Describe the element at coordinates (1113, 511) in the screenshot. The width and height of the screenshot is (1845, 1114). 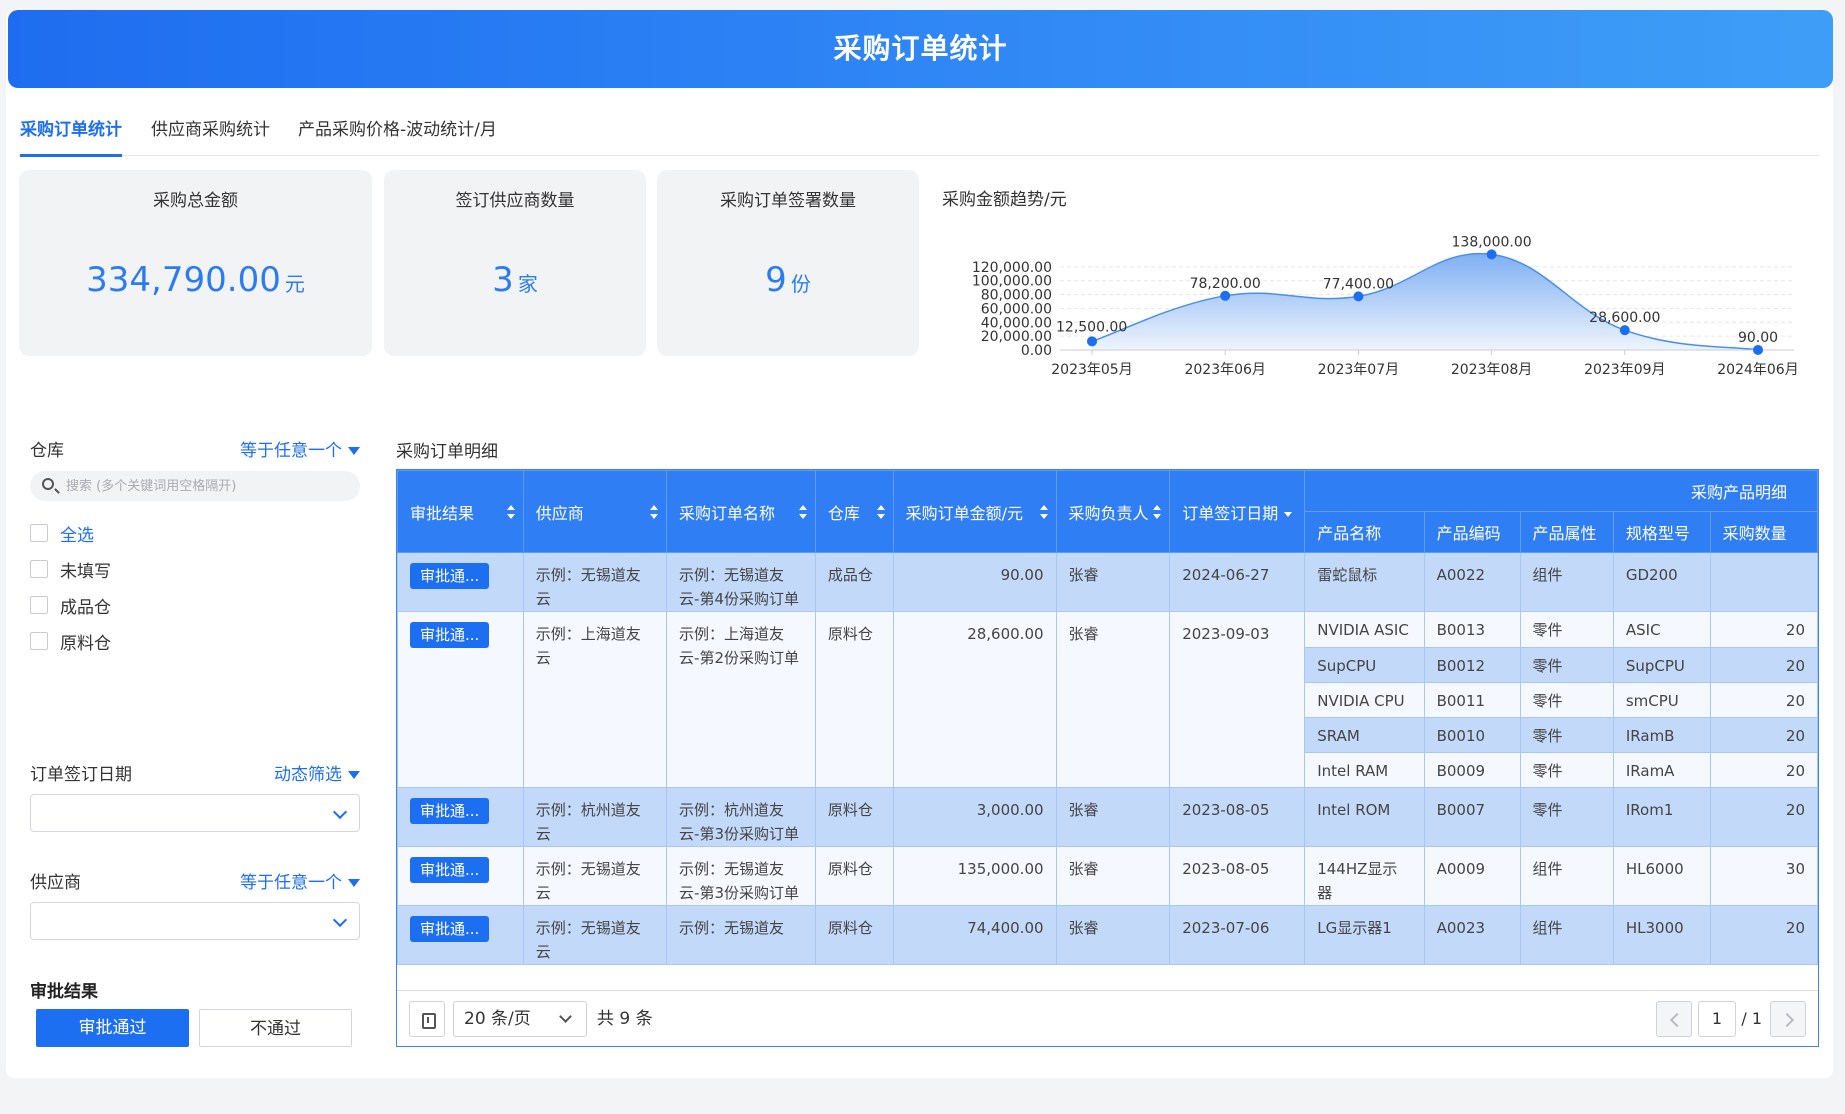
I see `column-header-owner: 采购负责人` at that location.